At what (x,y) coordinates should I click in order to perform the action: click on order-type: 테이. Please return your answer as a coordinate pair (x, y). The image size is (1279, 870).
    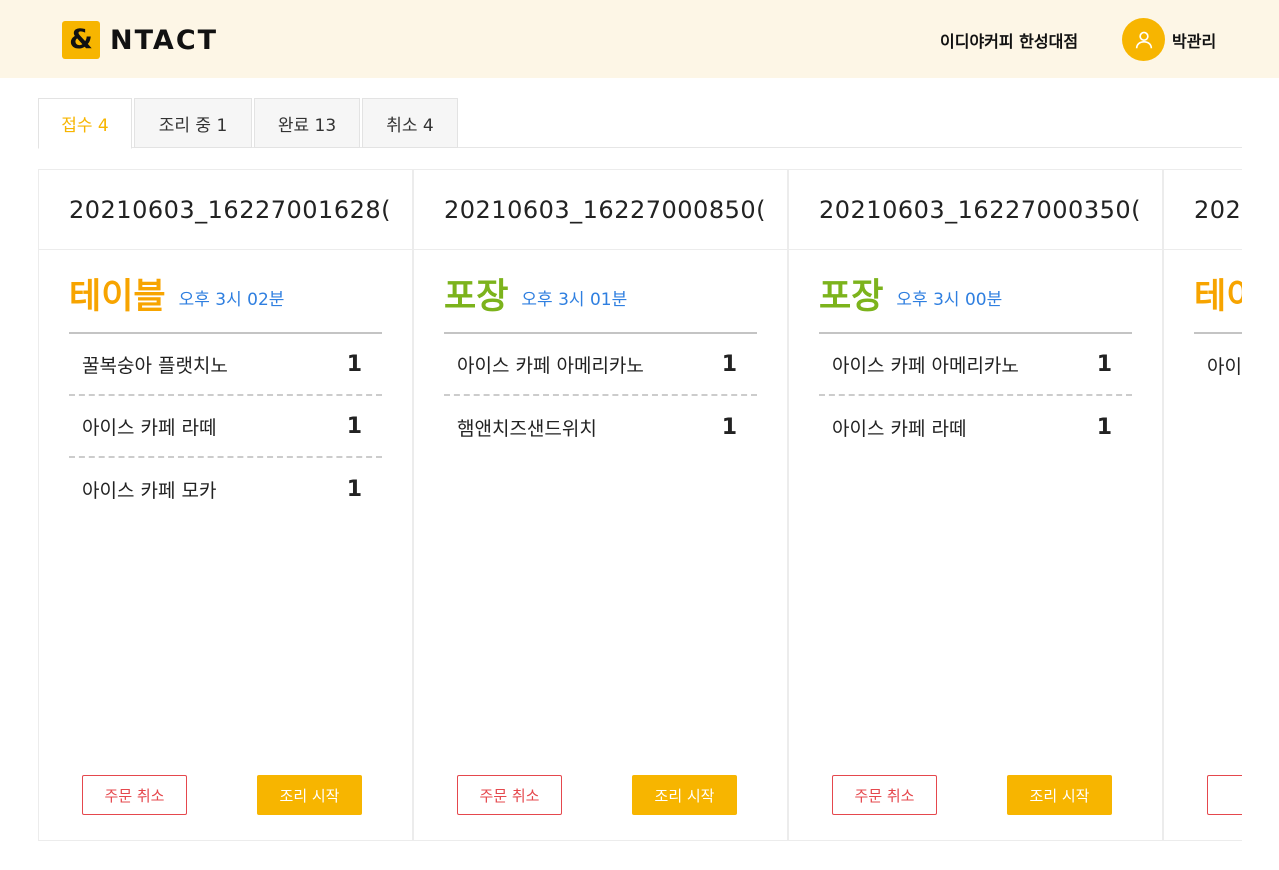
    Looking at the image, I should click on (1218, 296).